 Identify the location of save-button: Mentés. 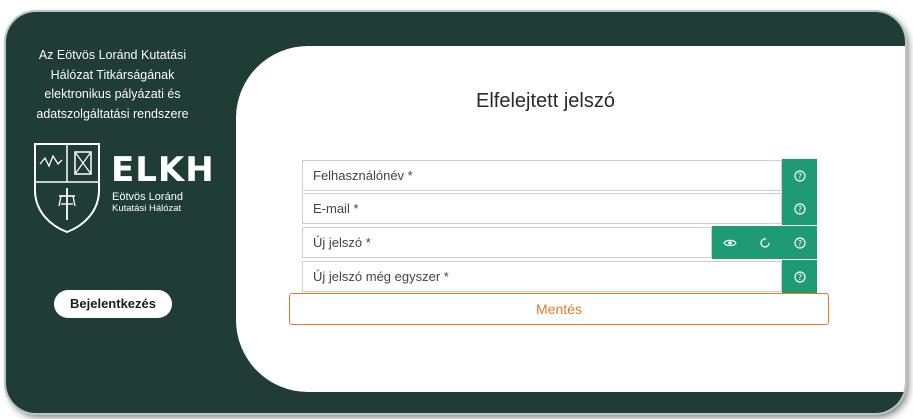
(559, 309).